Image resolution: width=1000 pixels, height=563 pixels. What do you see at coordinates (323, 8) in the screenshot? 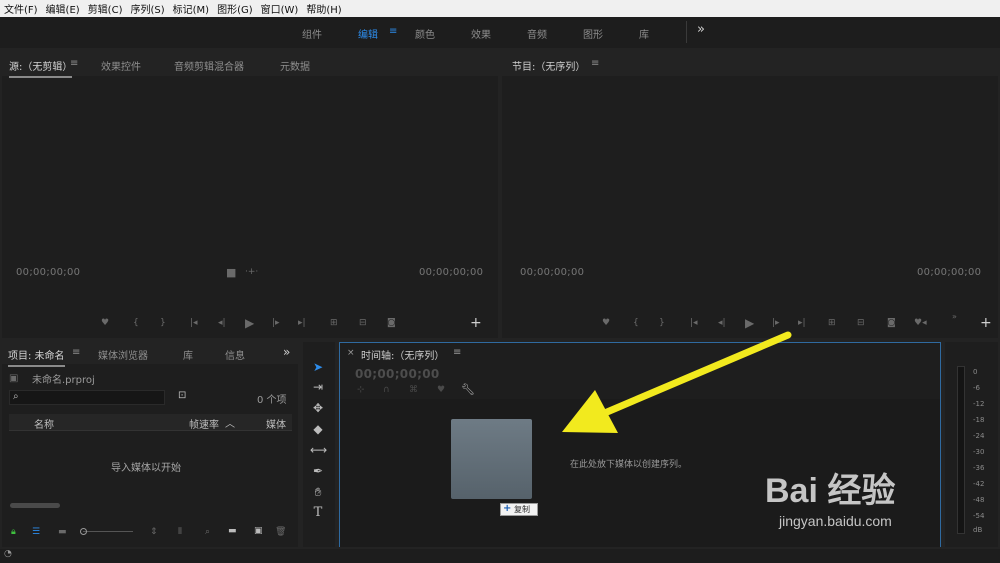
I see `menu-help: 帮助(H)` at bounding box center [323, 8].